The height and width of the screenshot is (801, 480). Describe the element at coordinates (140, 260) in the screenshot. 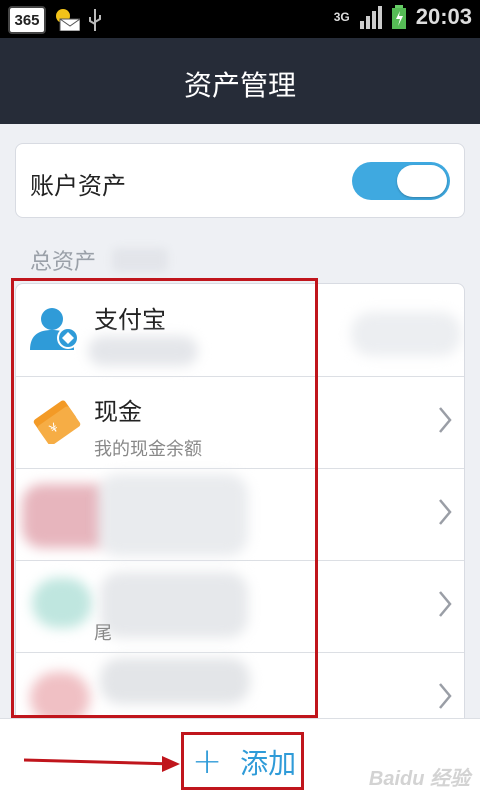

I see `total-assets-value-redacted` at that location.